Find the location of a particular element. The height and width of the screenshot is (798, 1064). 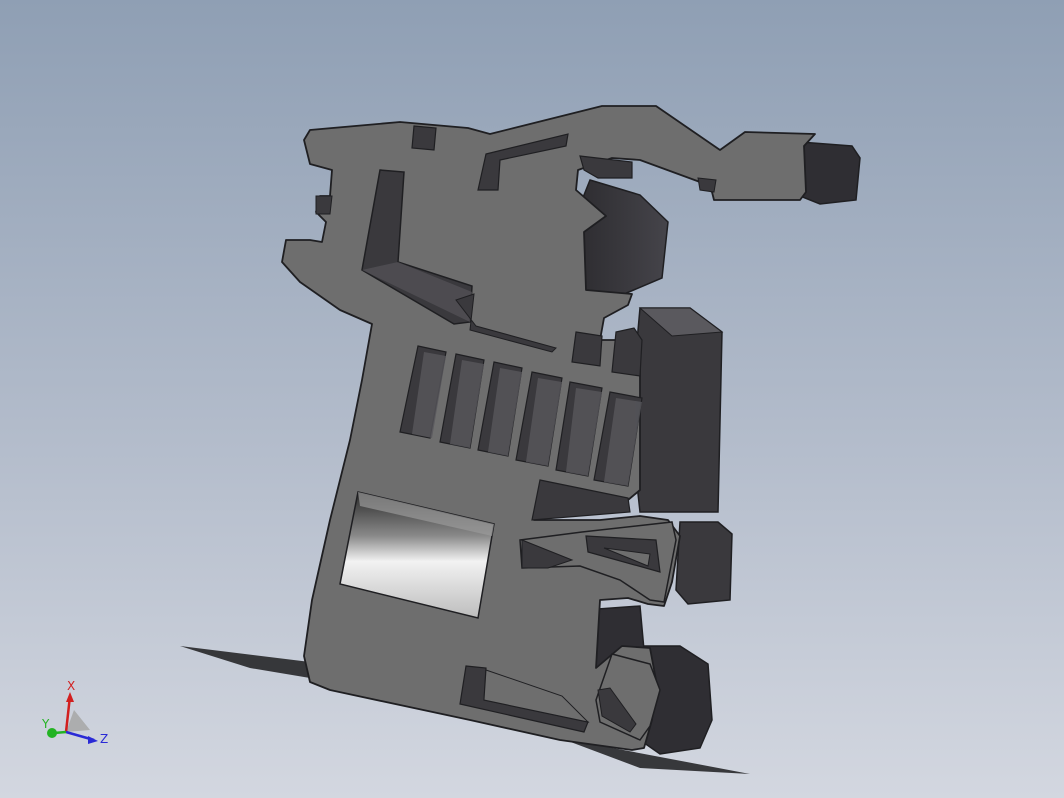

y-axis-line is located at coordinates (60, 732).